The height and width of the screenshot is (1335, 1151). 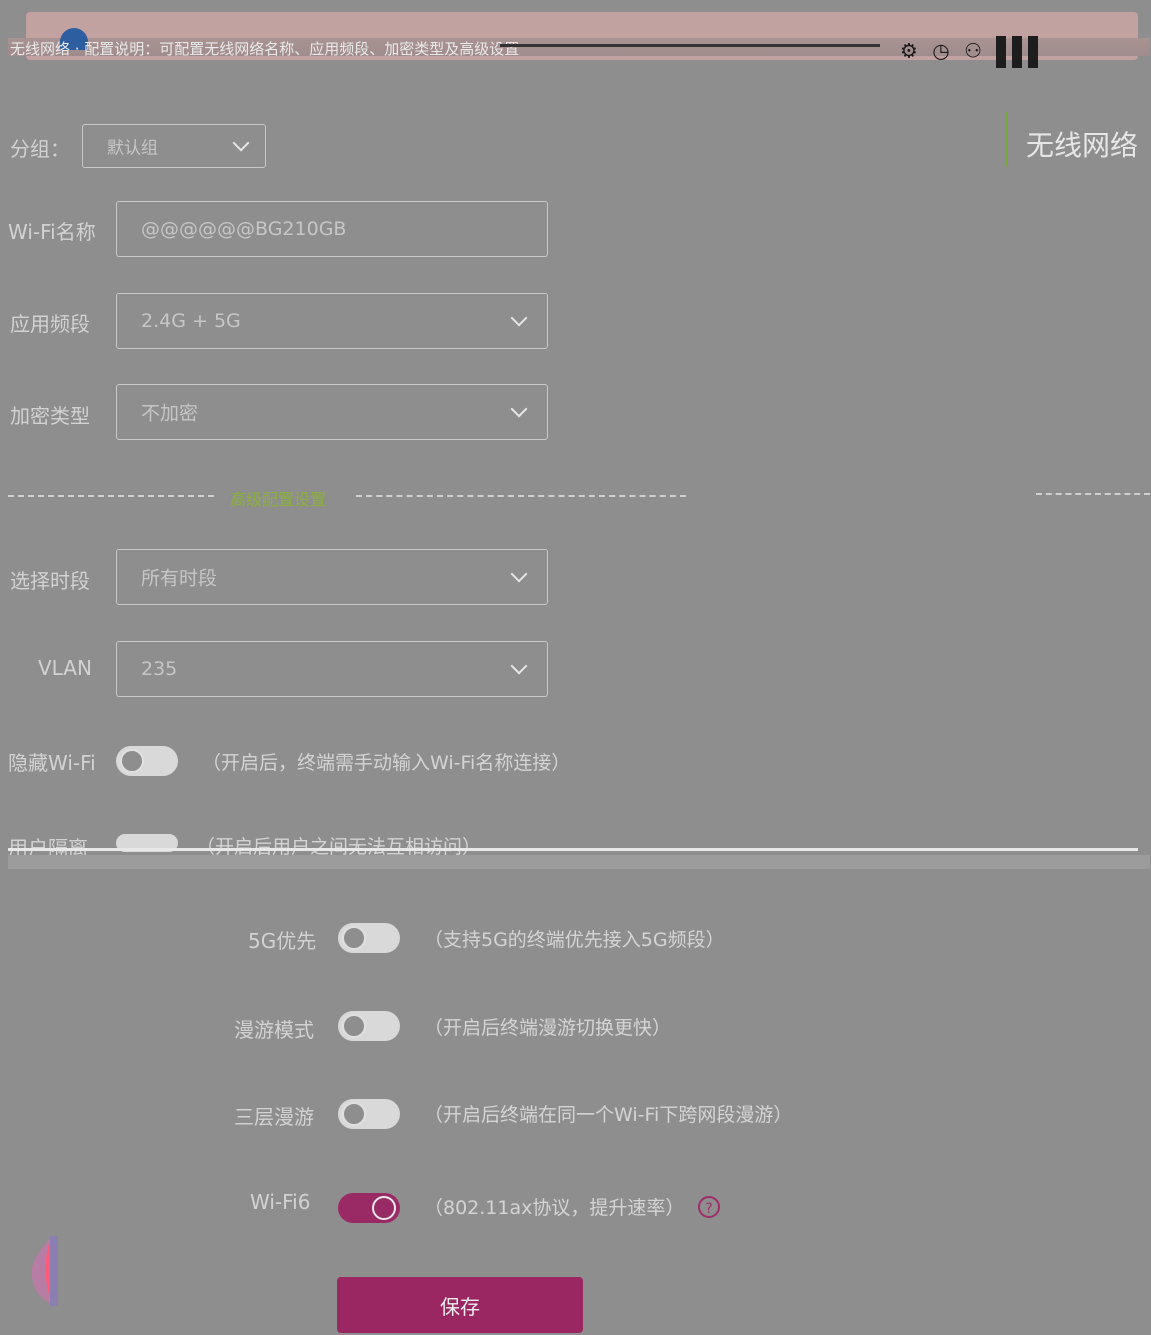 What do you see at coordinates (278, 499) in the screenshot?
I see `advanced-section-title: 高级配置设置` at bounding box center [278, 499].